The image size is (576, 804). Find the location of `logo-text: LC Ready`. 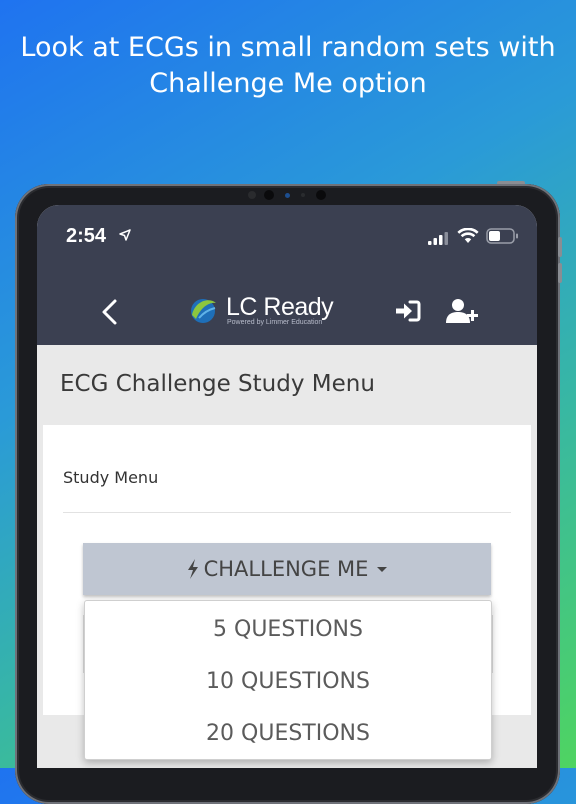

logo-text: LC Ready is located at coordinates (280, 307).